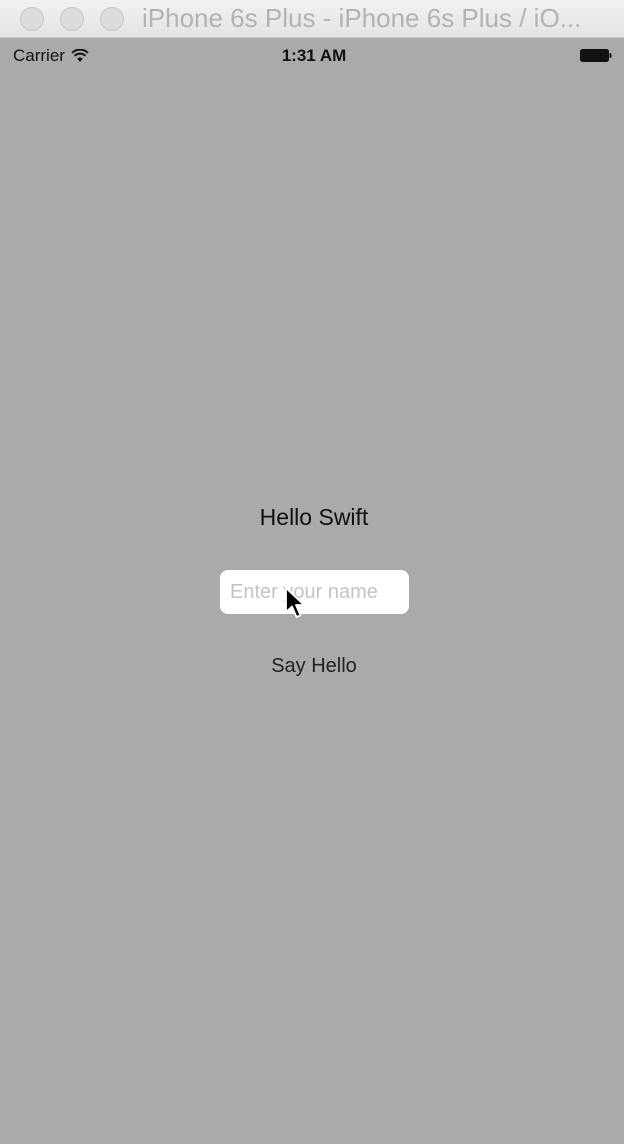  What do you see at coordinates (112, 19) in the screenshot?
I see `zoom-window-button` at bounding box center [112, 19].